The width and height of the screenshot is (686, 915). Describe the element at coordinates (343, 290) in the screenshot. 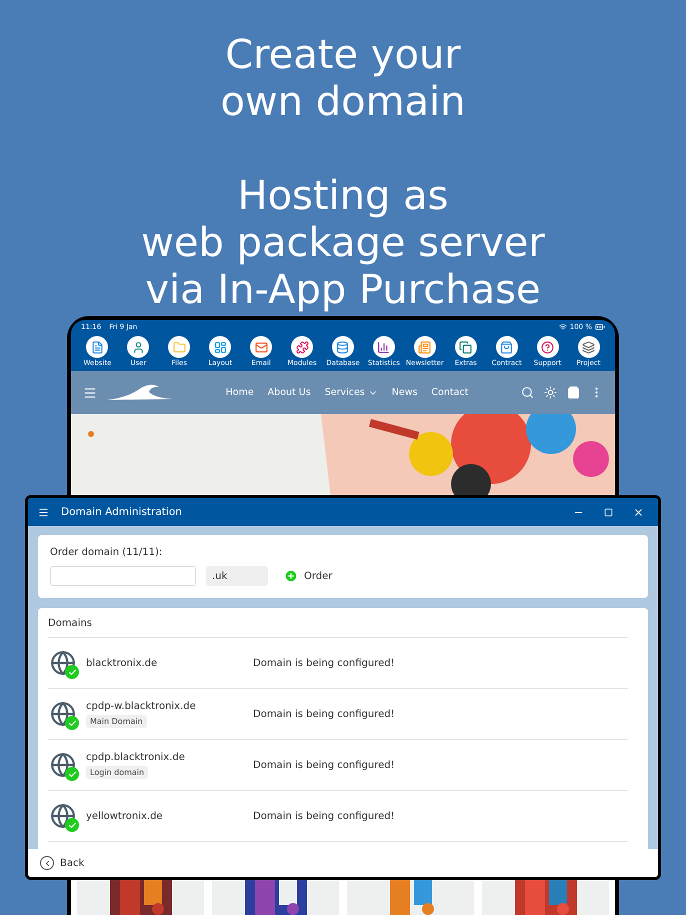

I see `headline-text: via In-App Purchase` at that location.